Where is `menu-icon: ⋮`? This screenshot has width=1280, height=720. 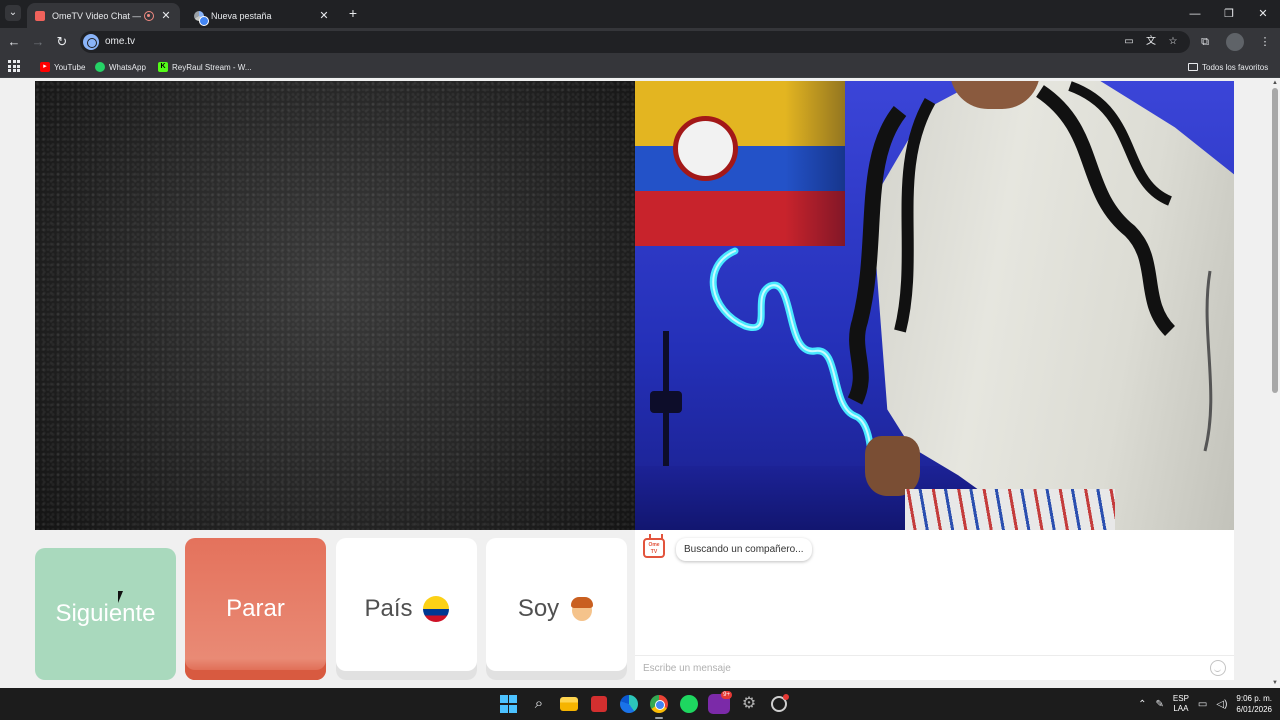
menu-icon: ⋮ is located at coordinates (1265, 42).